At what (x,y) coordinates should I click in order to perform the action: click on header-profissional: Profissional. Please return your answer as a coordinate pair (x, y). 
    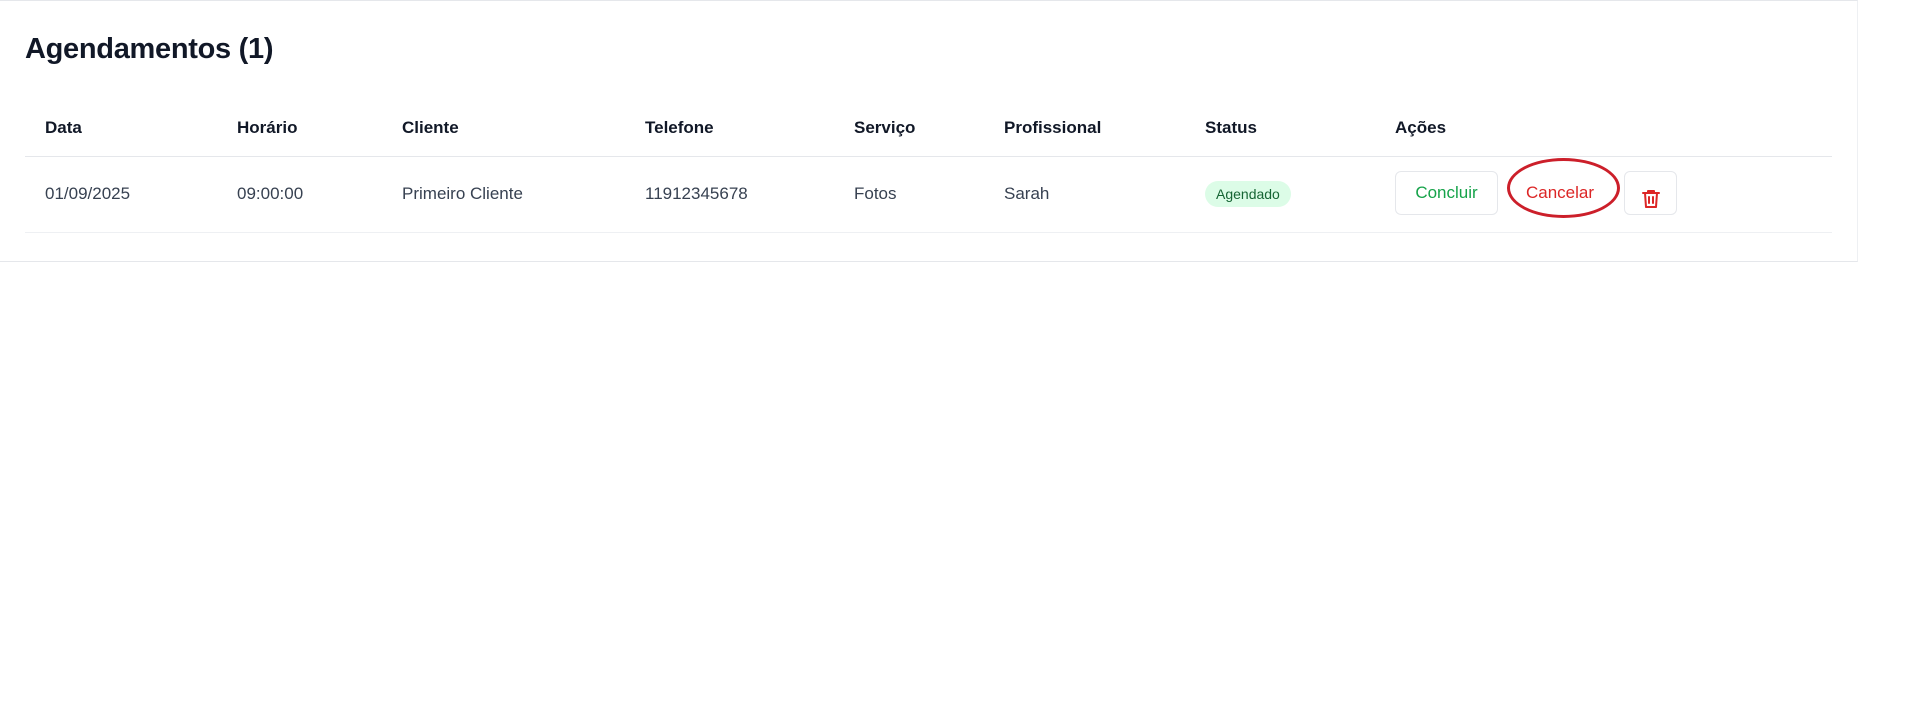
    Looking at the image, I should click on (1053, 127).